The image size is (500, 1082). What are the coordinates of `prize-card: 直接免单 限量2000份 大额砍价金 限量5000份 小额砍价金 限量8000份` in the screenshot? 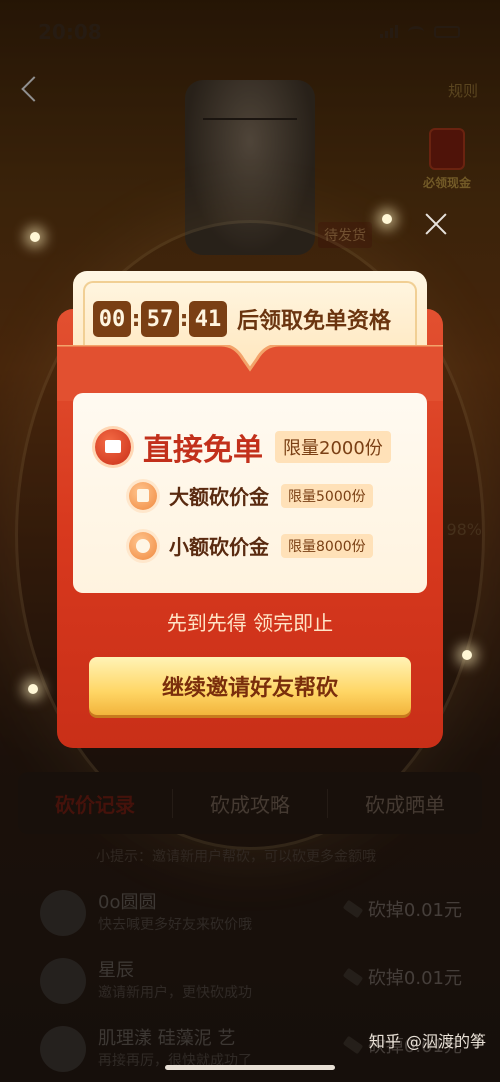 It's located at (250, 493).